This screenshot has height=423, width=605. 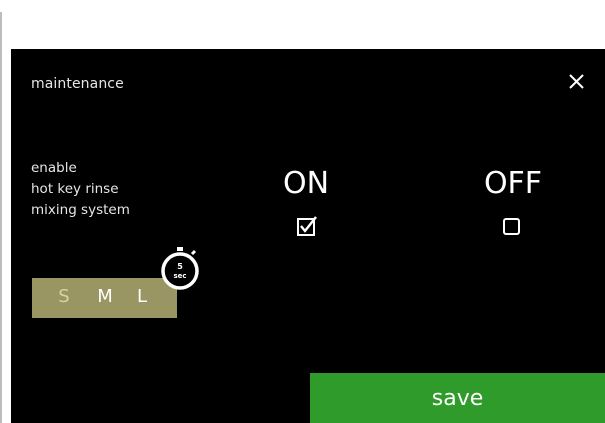 I want to click on timer-unit: sec, so click(x=180, y=276).